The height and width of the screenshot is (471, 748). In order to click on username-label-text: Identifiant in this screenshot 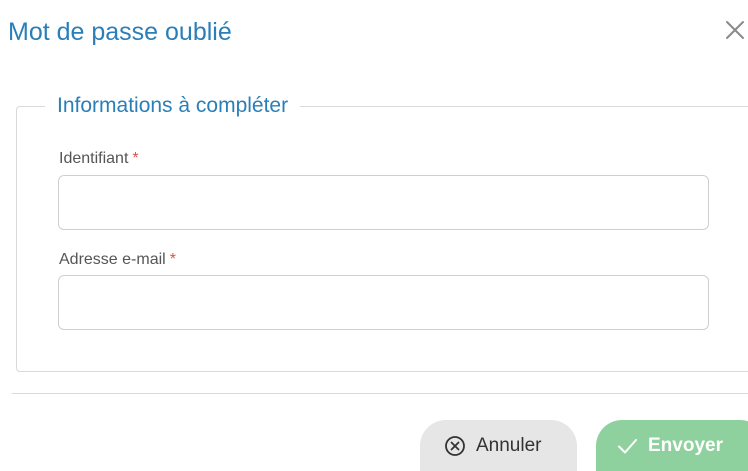, I will do `click(94, 158)`.